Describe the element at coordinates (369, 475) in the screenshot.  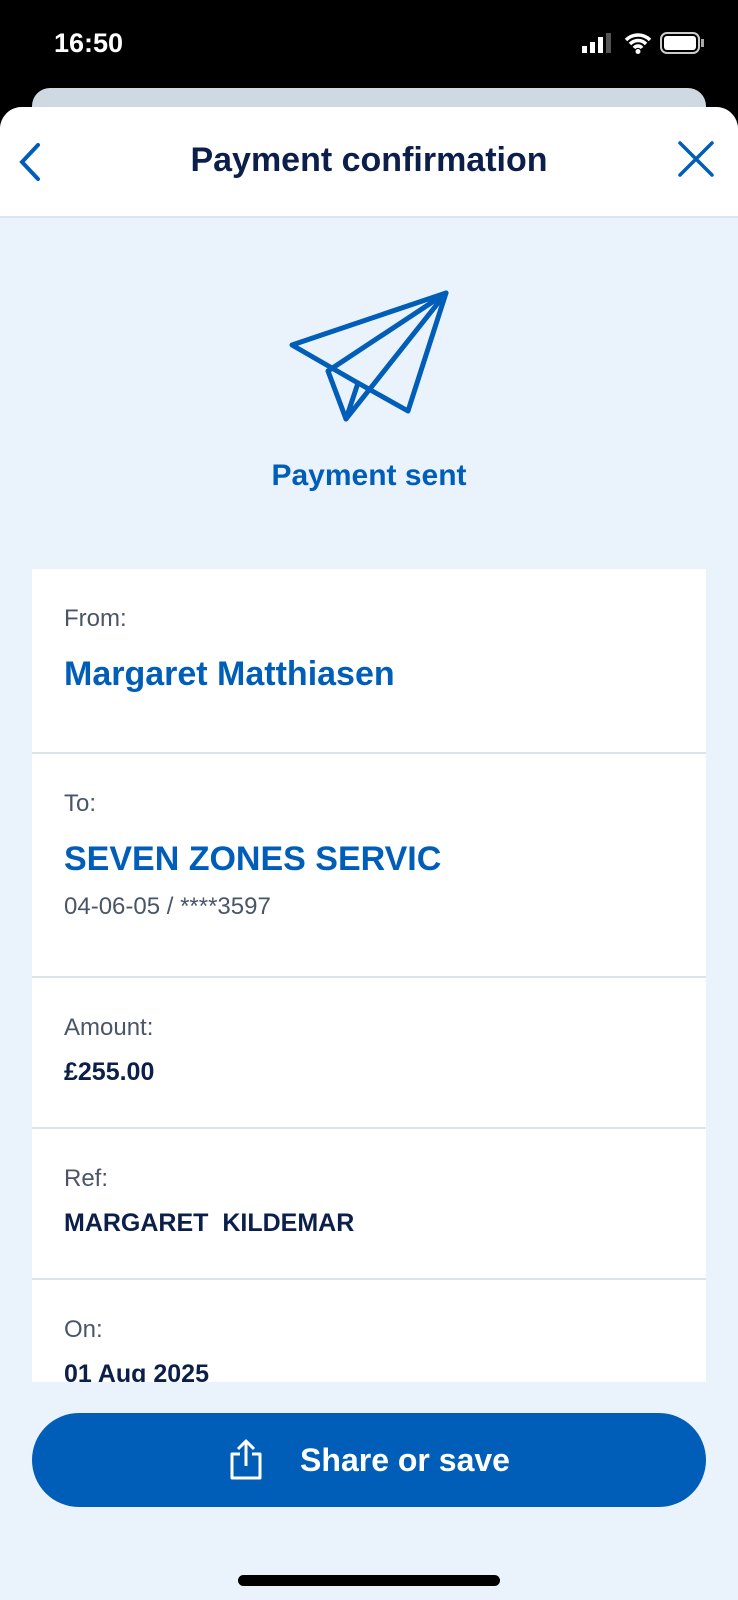
I see `payment-status: Payment sent` at that location.